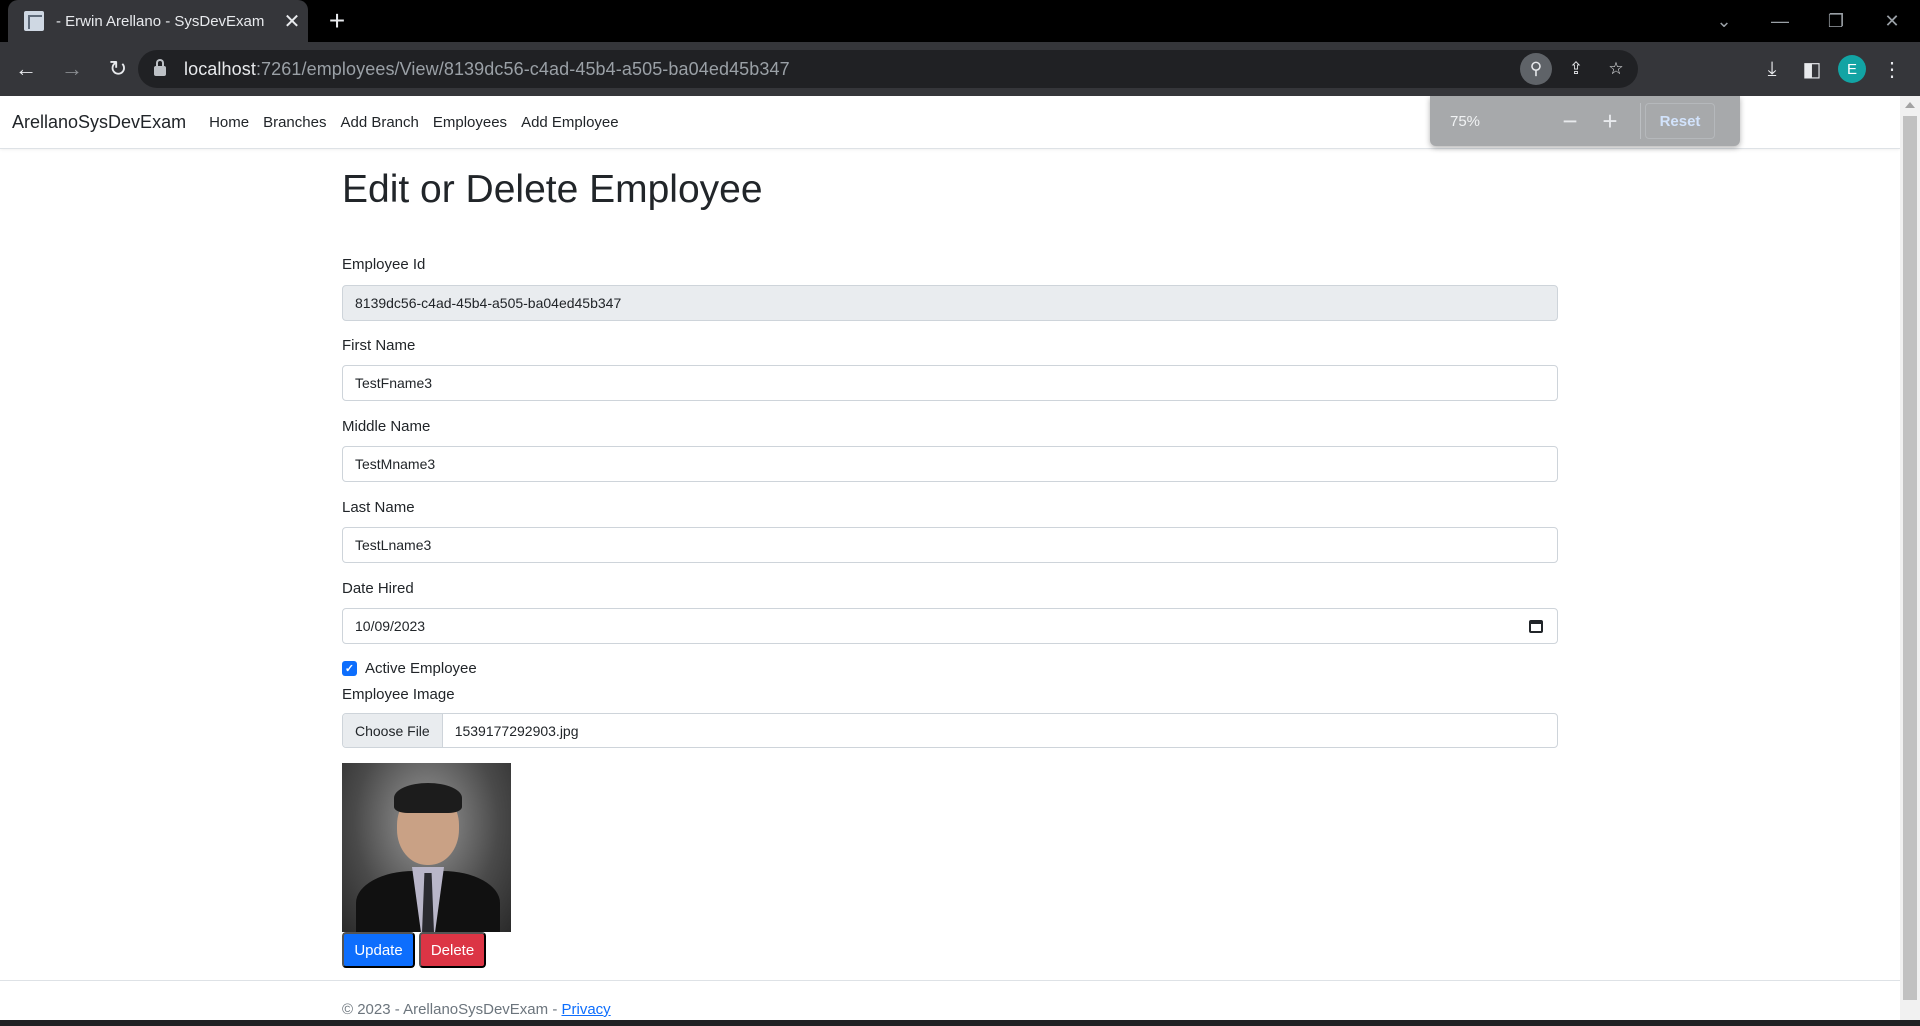  I want to click on calendar-icon, so click(1536, 626).